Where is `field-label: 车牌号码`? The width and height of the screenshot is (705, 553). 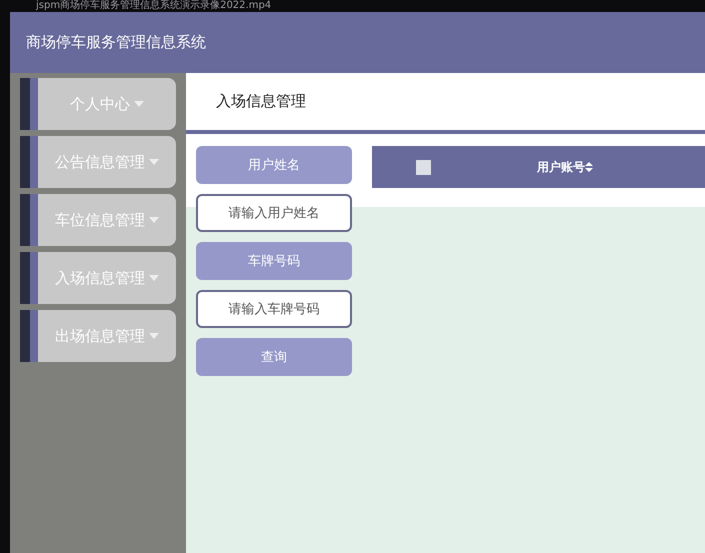 field-label: 车牌号码 is located at coordinates (274, 261).